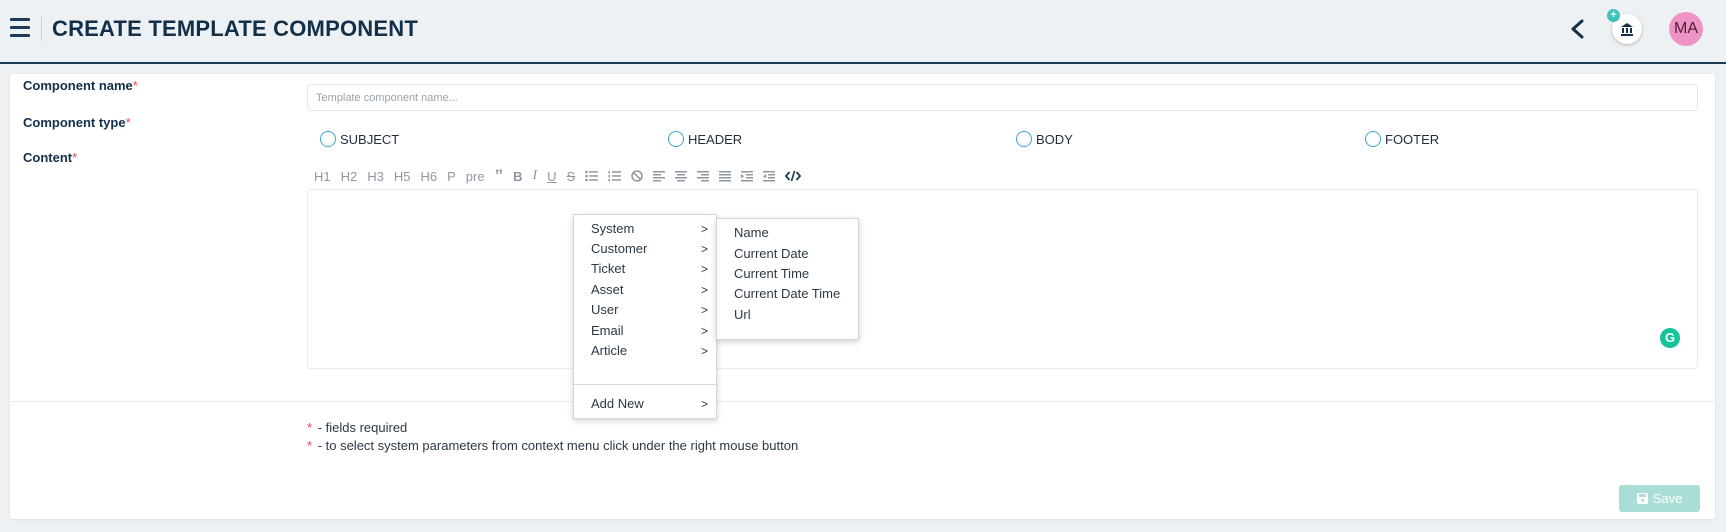  Describe the element at coordinates (787, 274) in the screenshot. I see `submenu-item-current-time: Current Time` at that location.